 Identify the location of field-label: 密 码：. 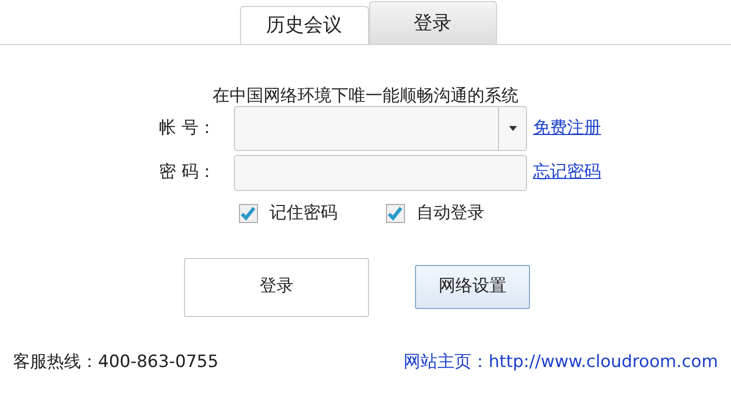
(187, 172).